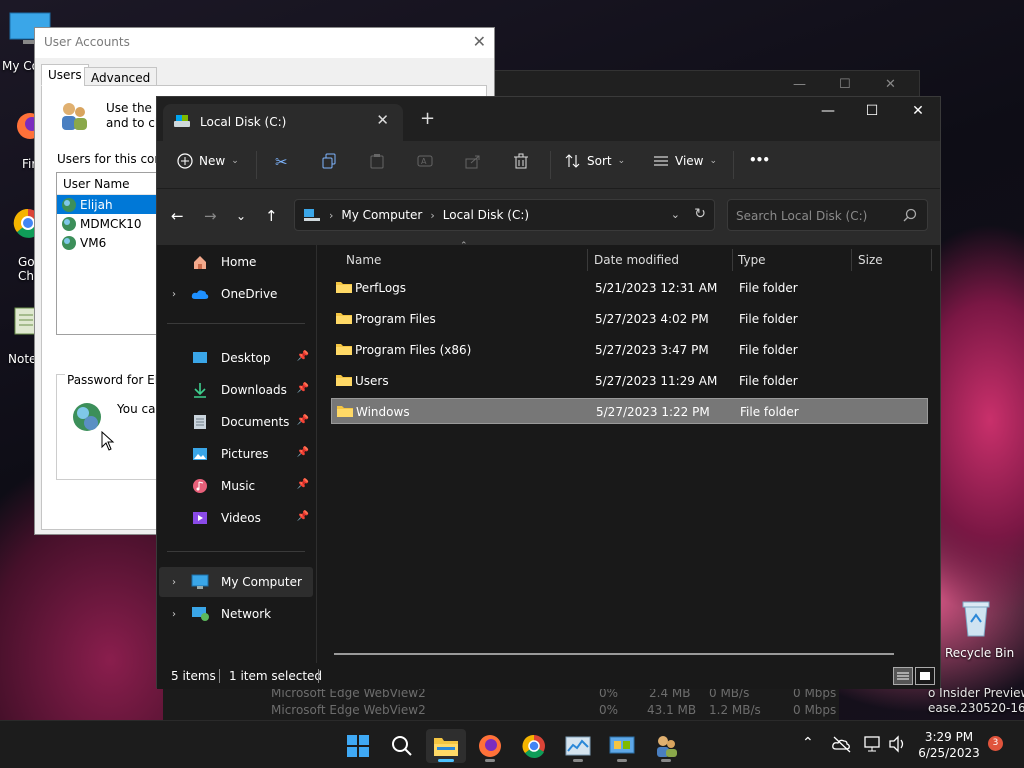 The width and height of the screenshot is (1024, 768). I want to click on taskbar-chrome, so click(534, 746).